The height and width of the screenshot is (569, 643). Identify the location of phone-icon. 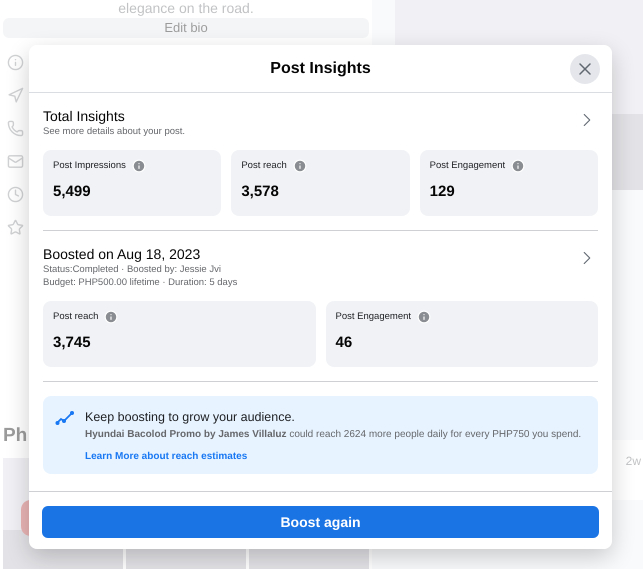
(15, 128).